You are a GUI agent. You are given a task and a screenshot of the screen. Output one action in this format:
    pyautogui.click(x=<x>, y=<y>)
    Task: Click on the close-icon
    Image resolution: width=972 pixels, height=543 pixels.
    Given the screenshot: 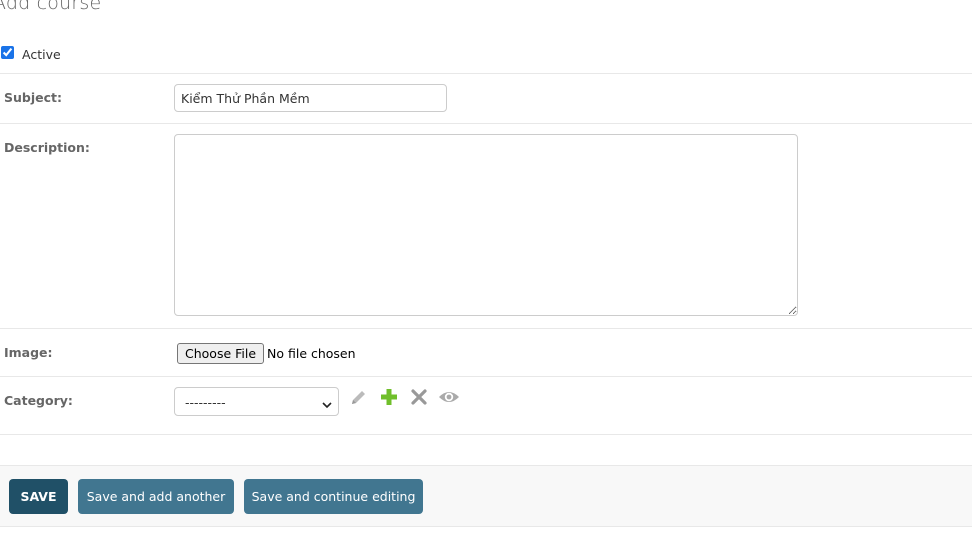 What is the action you would take?
    pyautogui.click(x=419, y=397)
    